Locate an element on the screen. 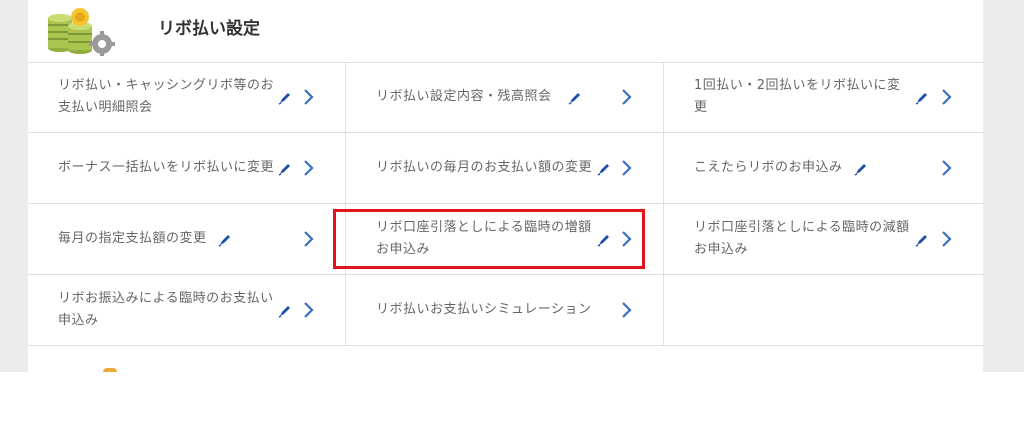  menu-item-temporary-decrease-application: リボ口座引落としによる臨時の減額お申込み is located at coordinates (823, 239).